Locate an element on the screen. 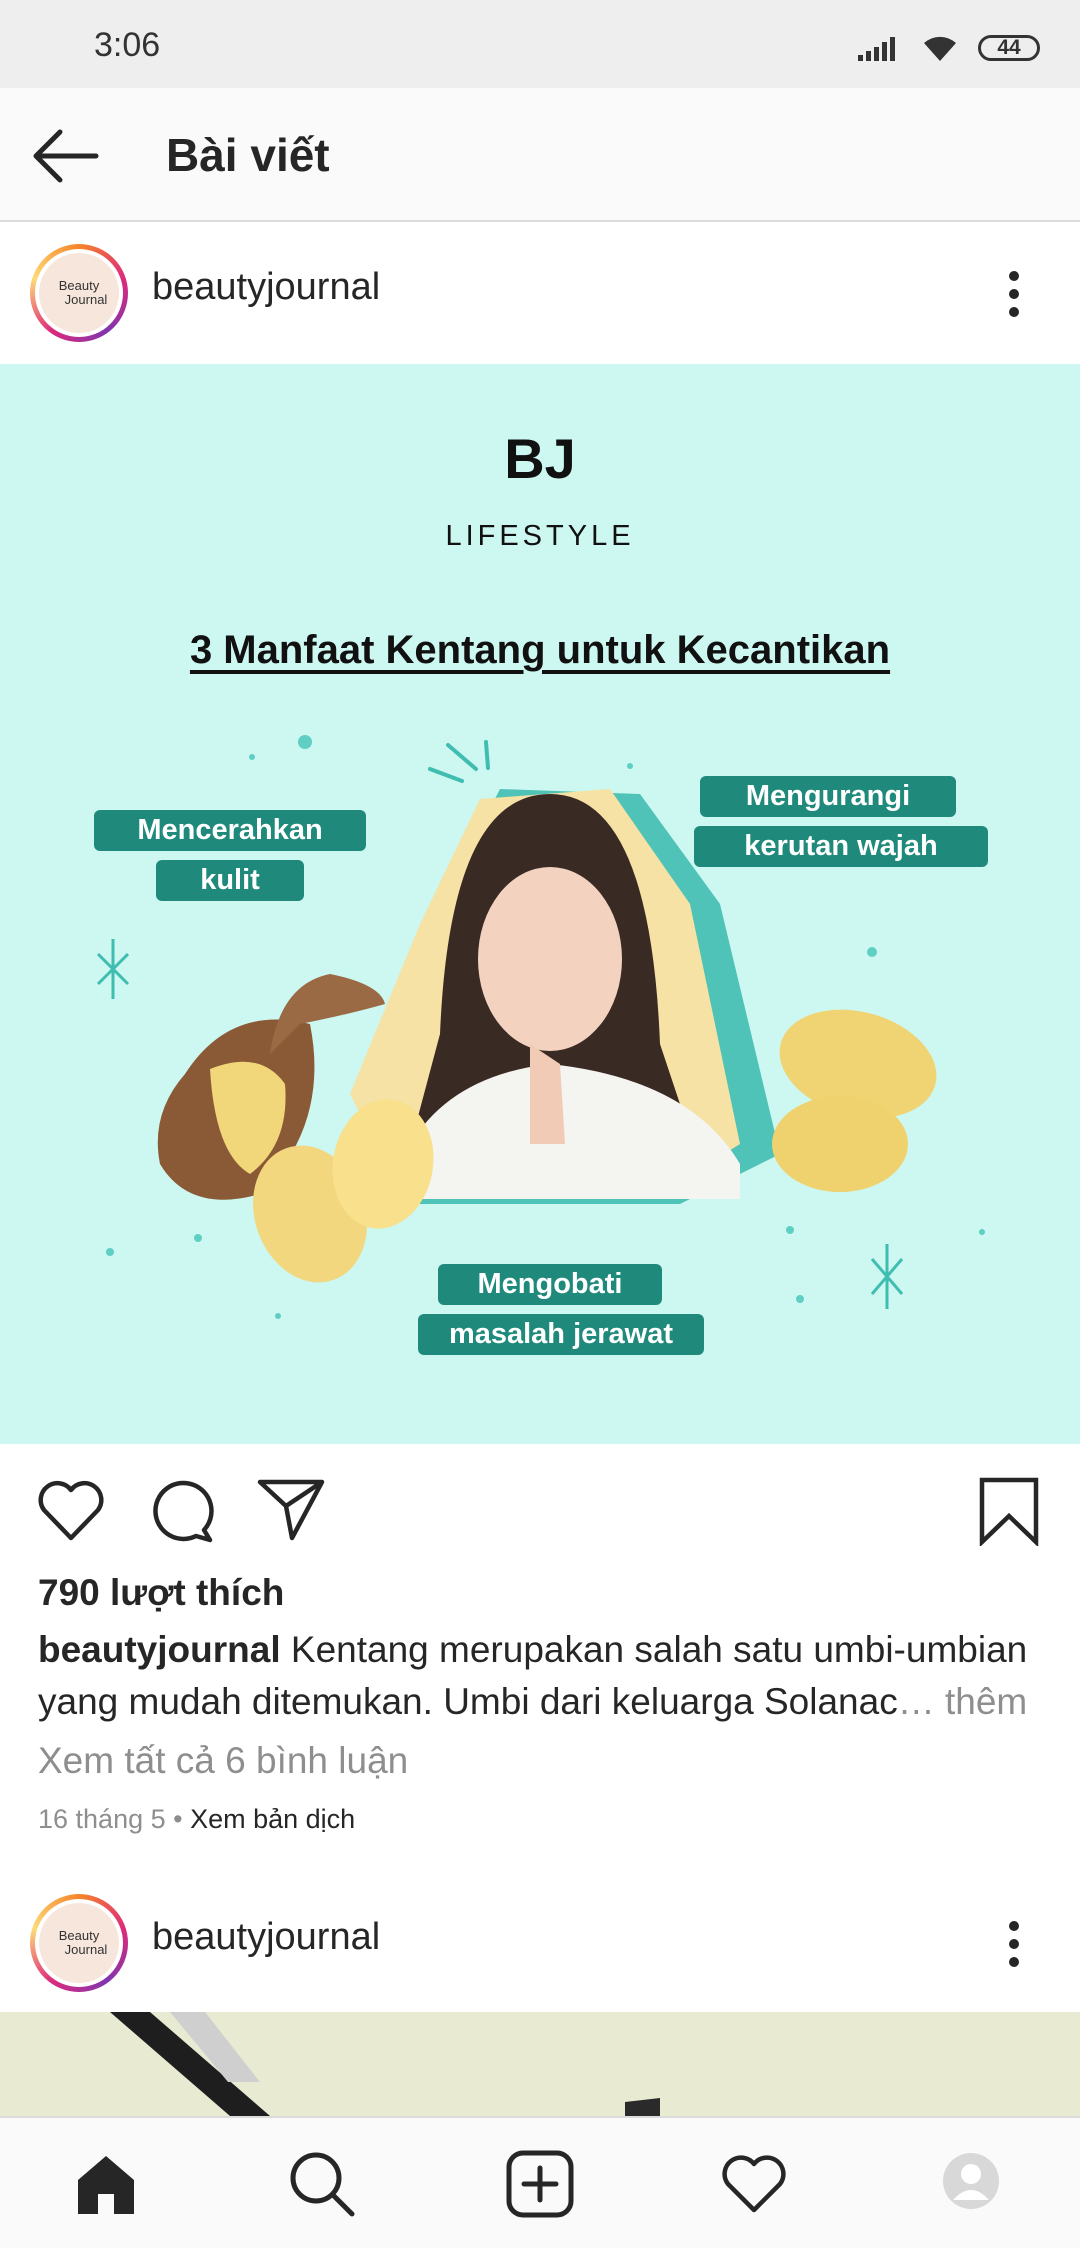 This screenshot has width=1080, height=2248. bottom-nav is located at coordinates (540, 2182).